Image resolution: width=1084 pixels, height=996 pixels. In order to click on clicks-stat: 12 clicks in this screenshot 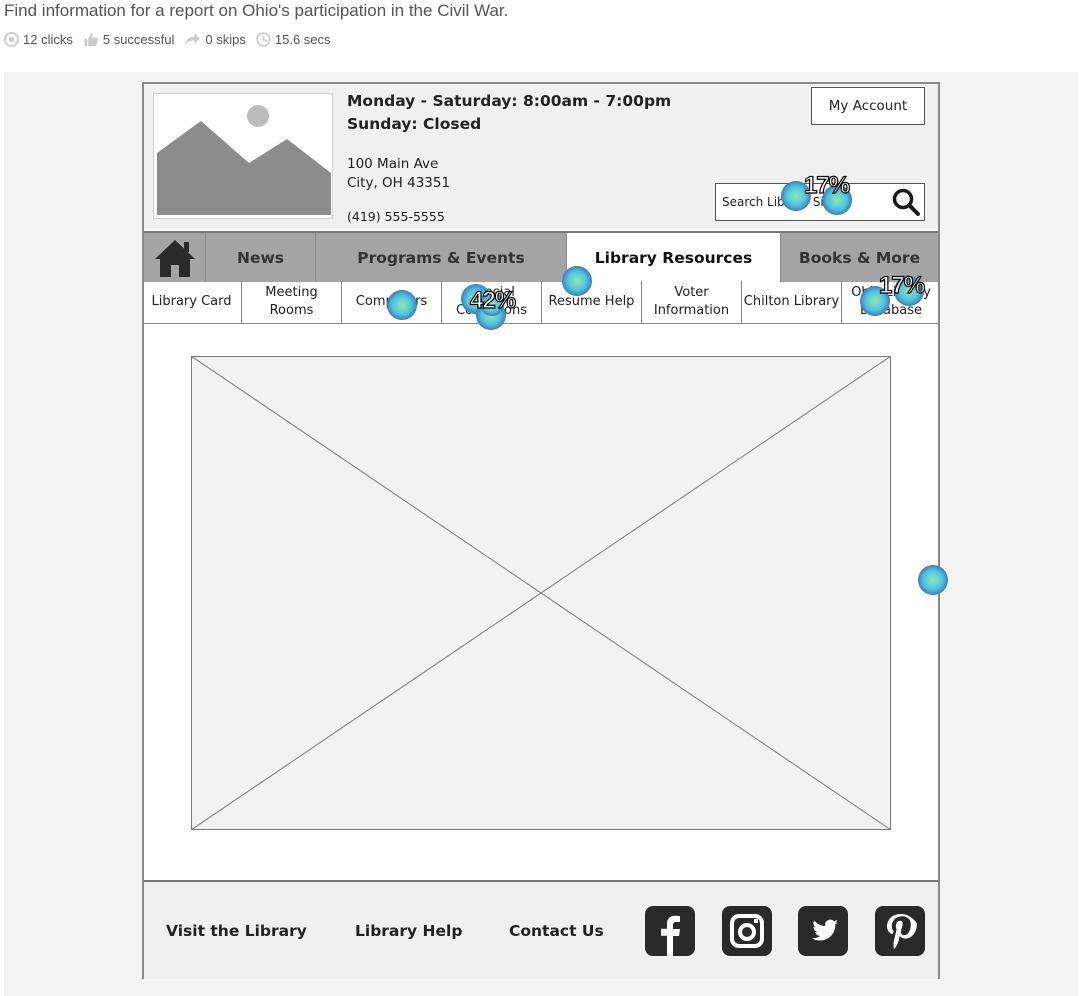, I will do `click(38, 39)`.